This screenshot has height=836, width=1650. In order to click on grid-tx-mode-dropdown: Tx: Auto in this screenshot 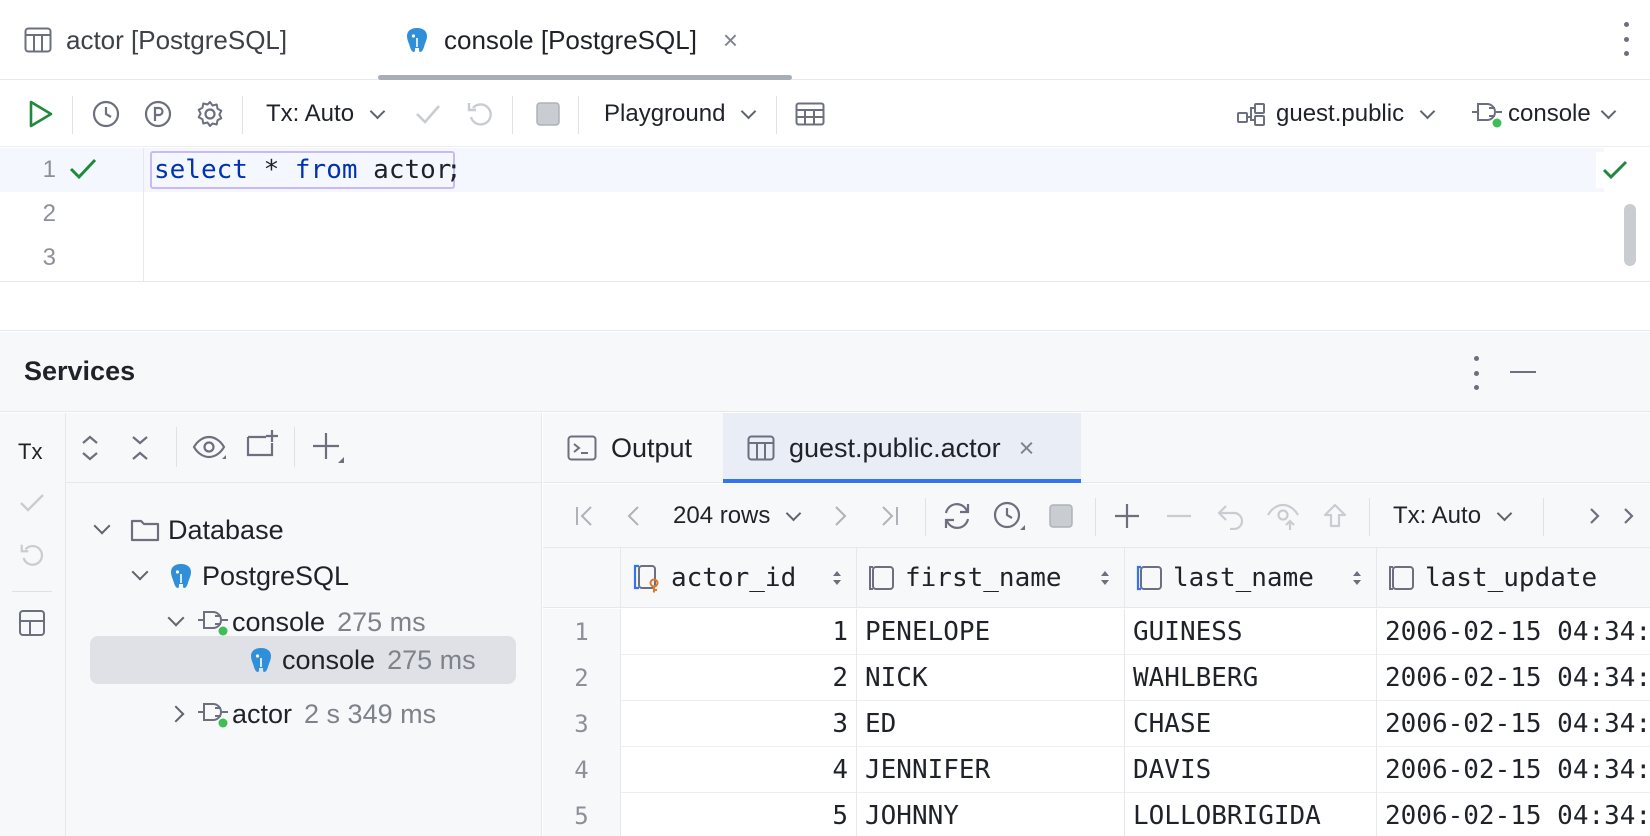, I will do `click(1453, 516)`.